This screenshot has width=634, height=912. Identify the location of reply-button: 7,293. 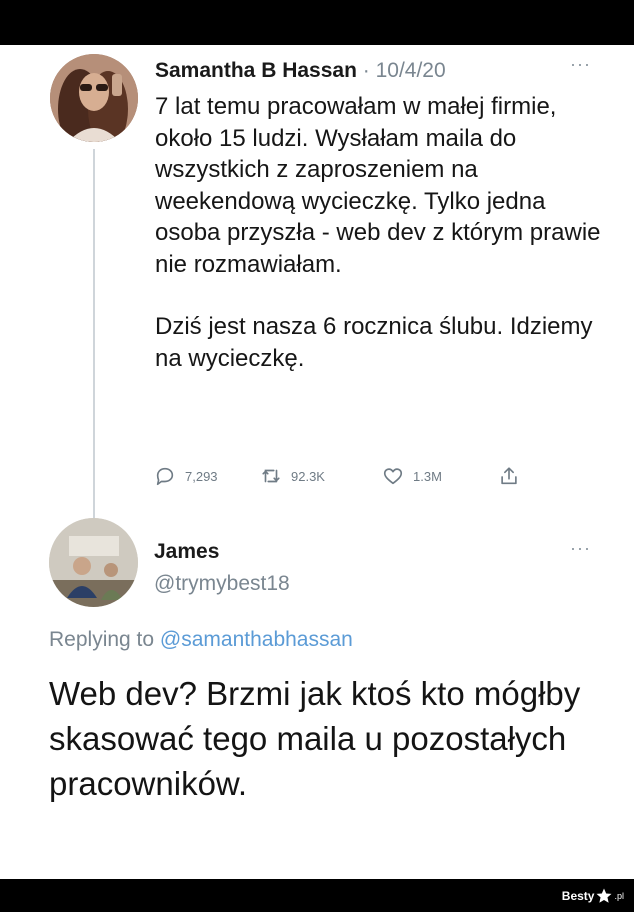
(186, 476).